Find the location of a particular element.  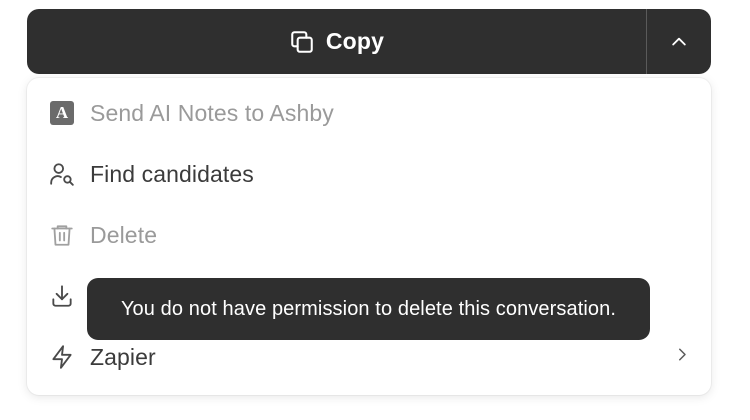

menu-item-find-candidates: Find candidates is located at coordinates (369, 174).